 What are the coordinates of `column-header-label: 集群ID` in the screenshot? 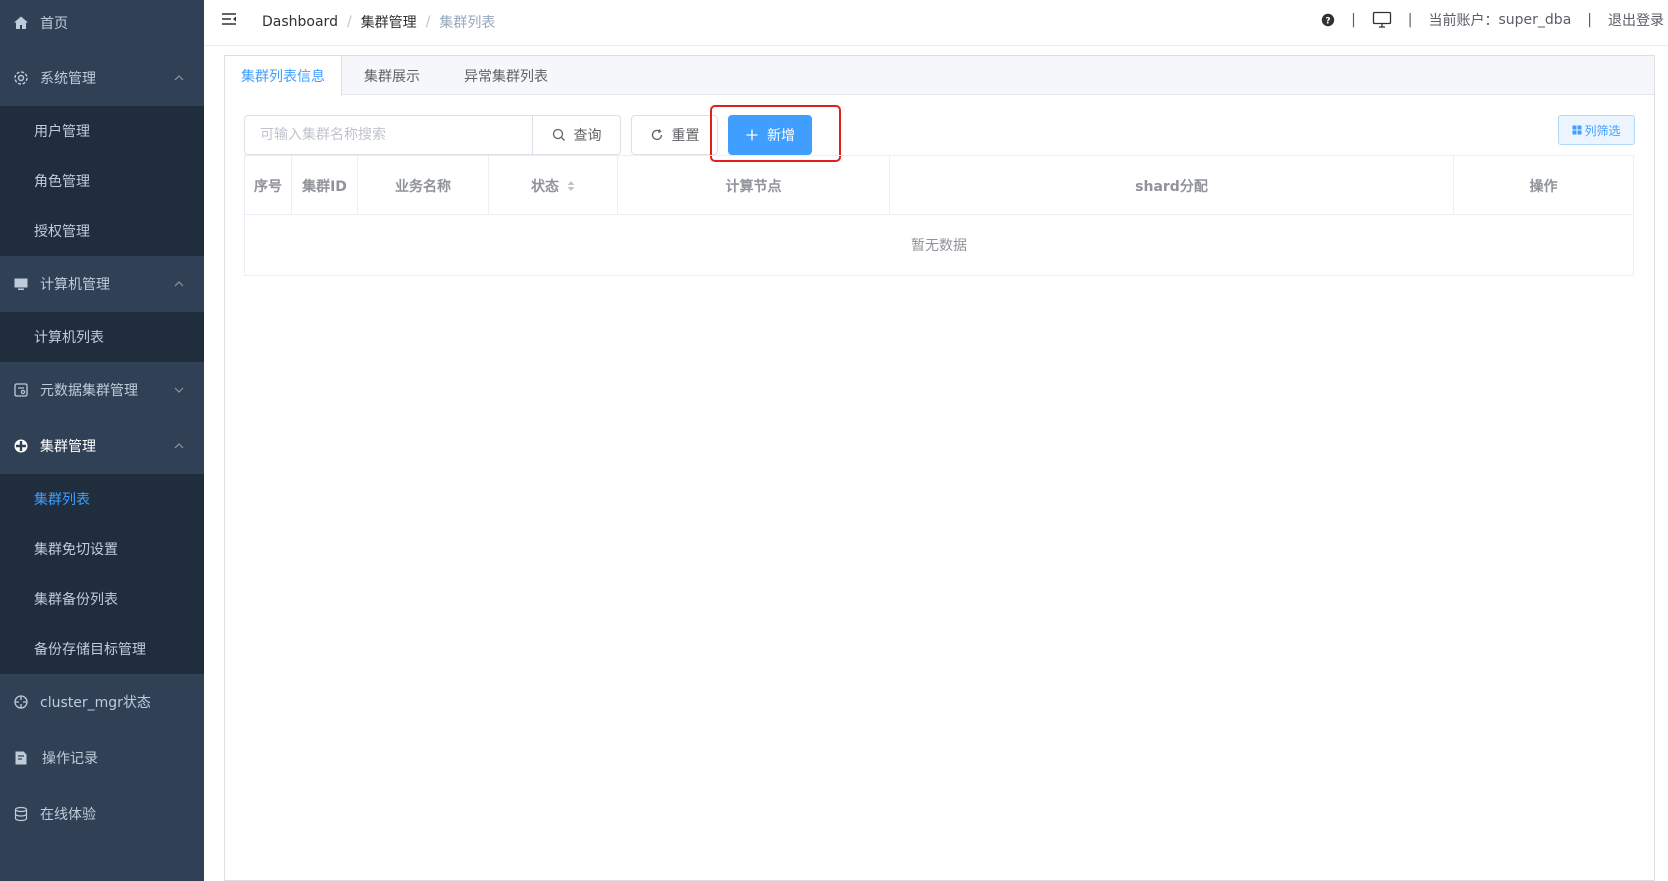 It's located at (324, 186).